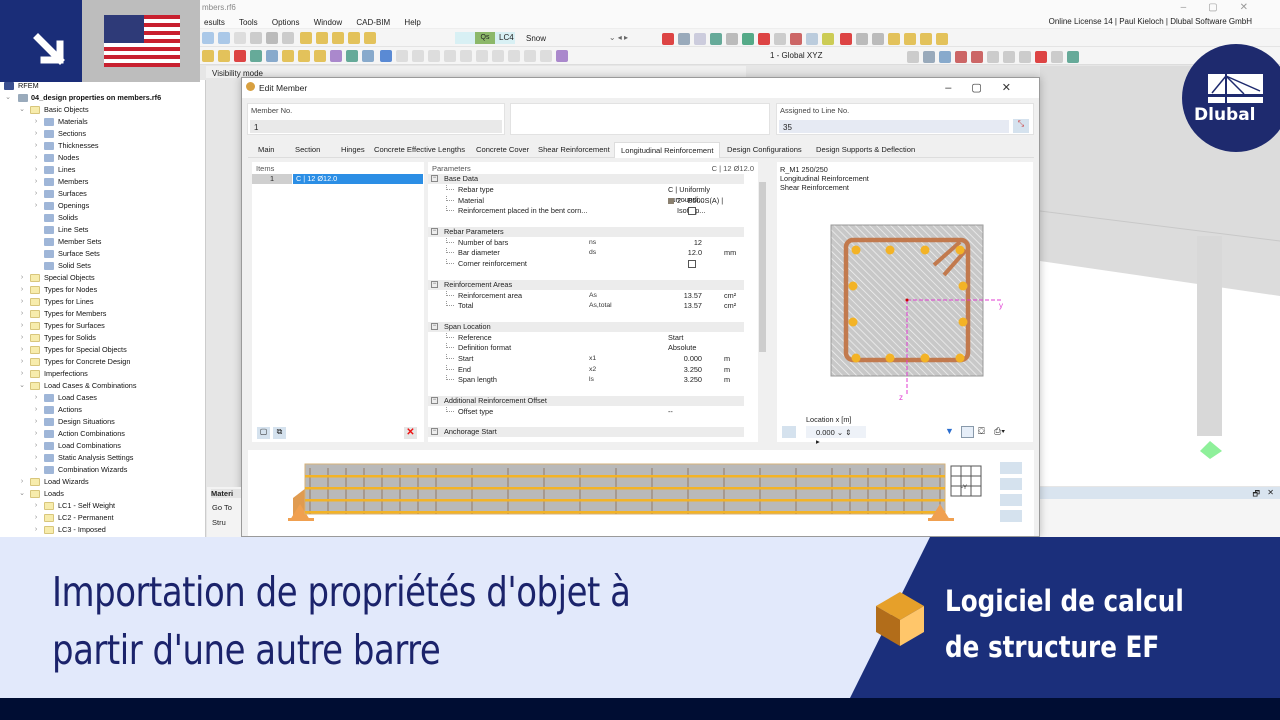 The width and height of the screenshot is (1280, 720). I want to click on structure-item: Stru, so click(219, 522).